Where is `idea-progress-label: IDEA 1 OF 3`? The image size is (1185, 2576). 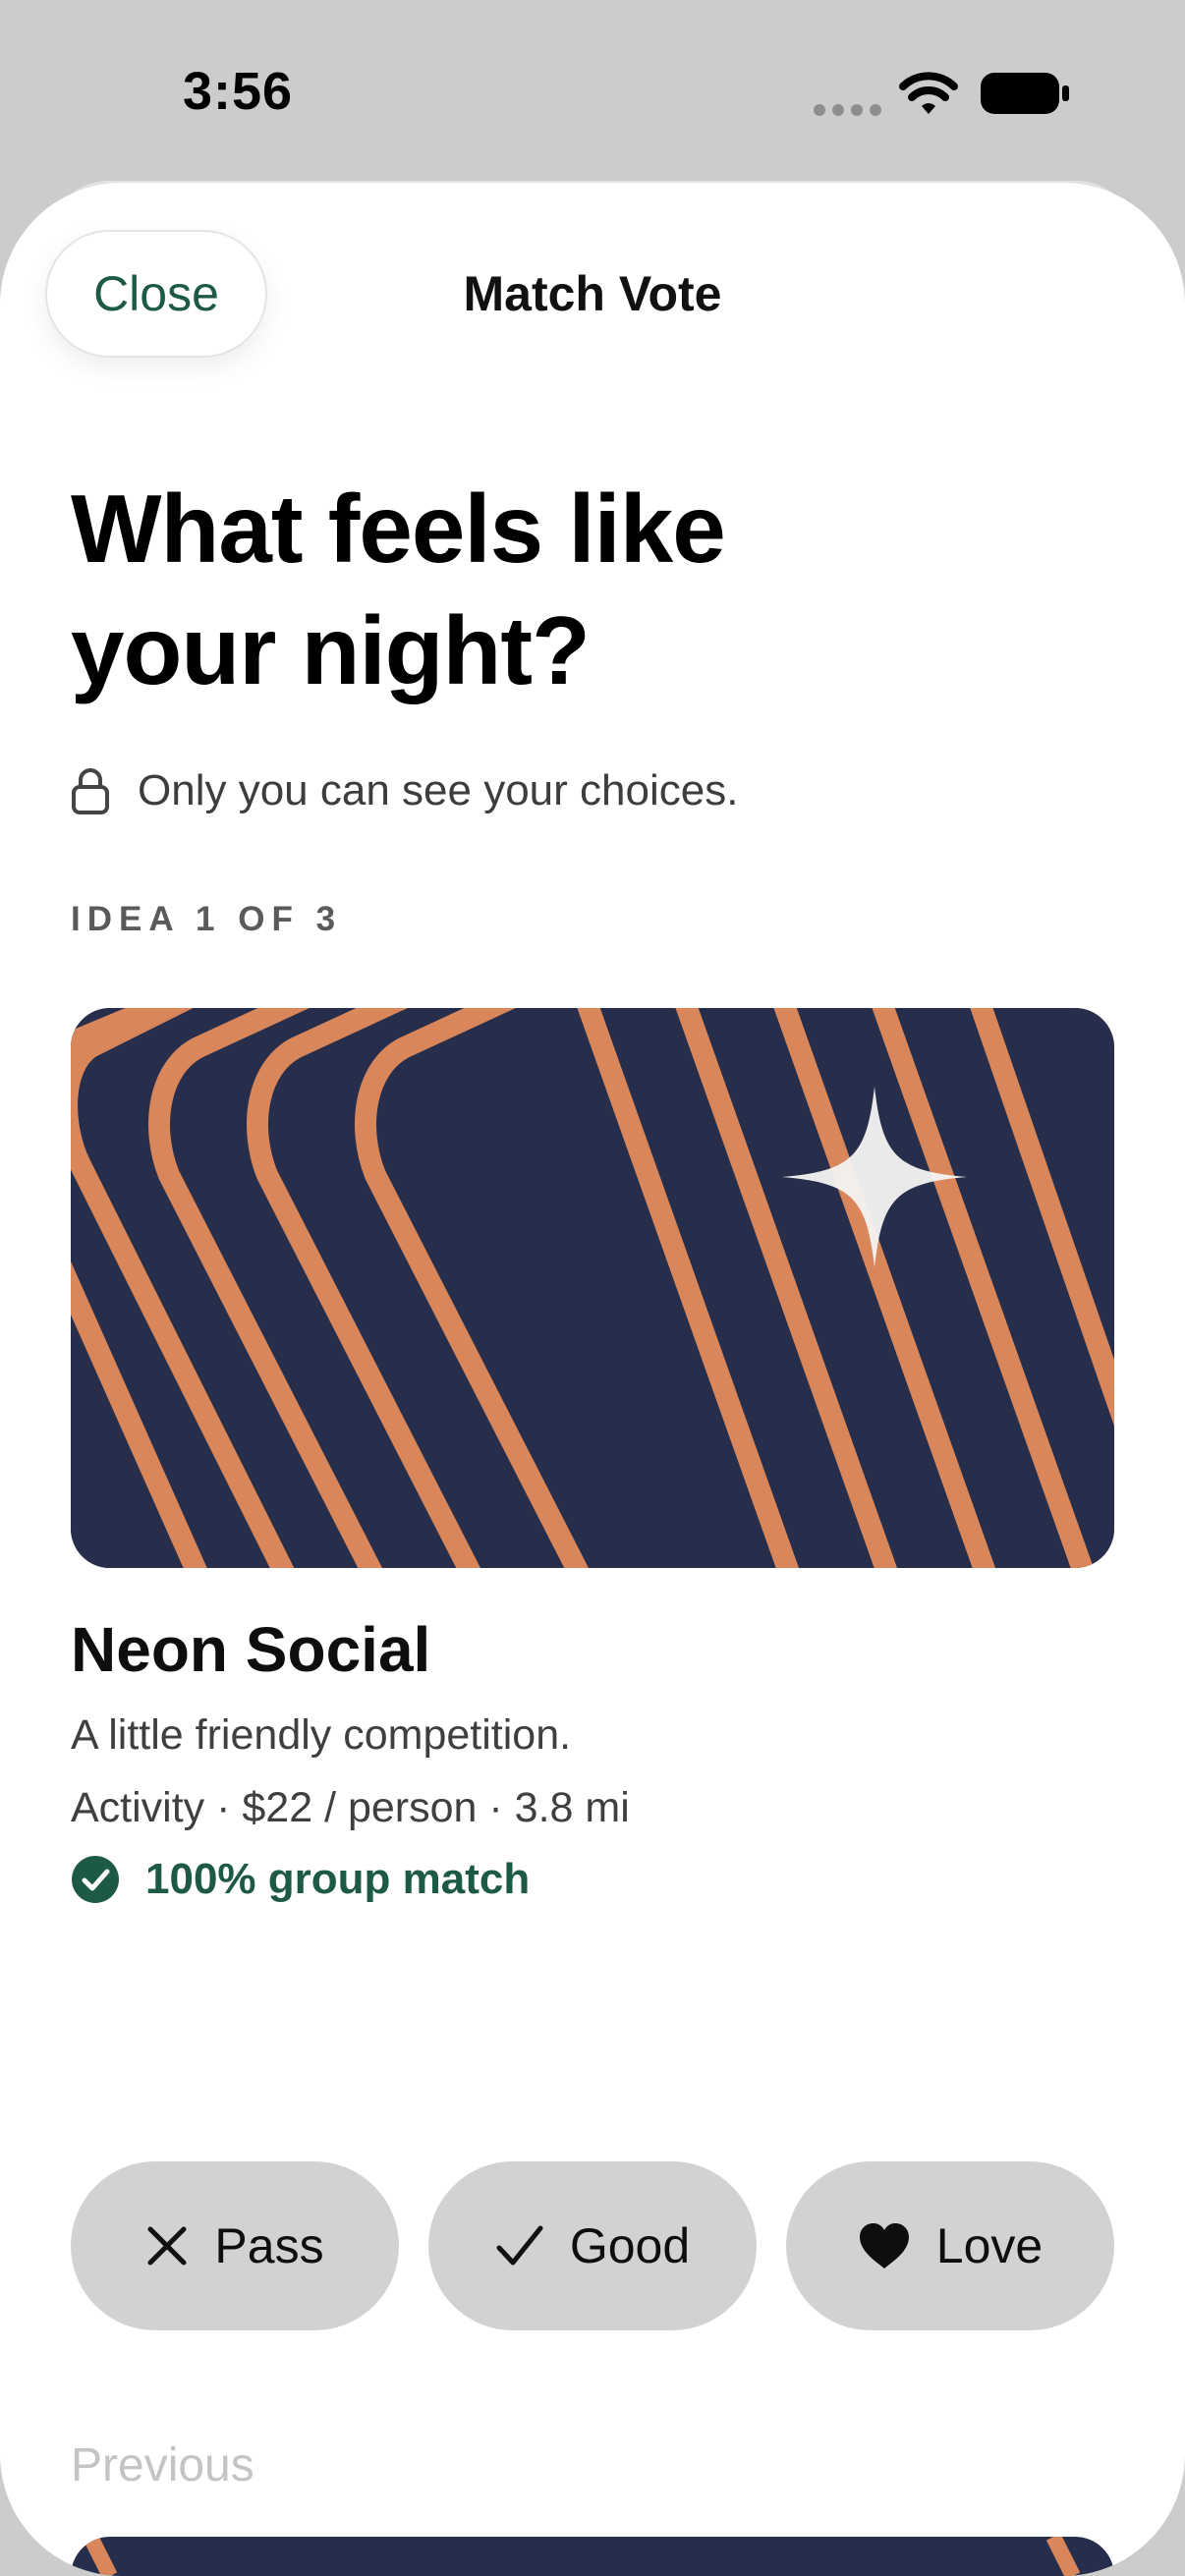
idea-progress-label: IDEA 1 OF 3 is located at coordinates (207, 919).